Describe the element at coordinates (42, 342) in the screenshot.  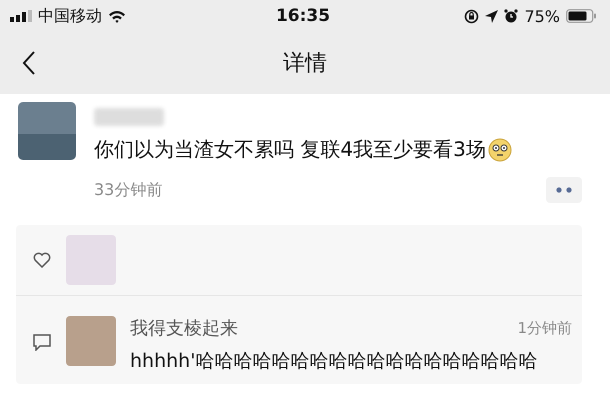
I see `comment-icon` at that location.